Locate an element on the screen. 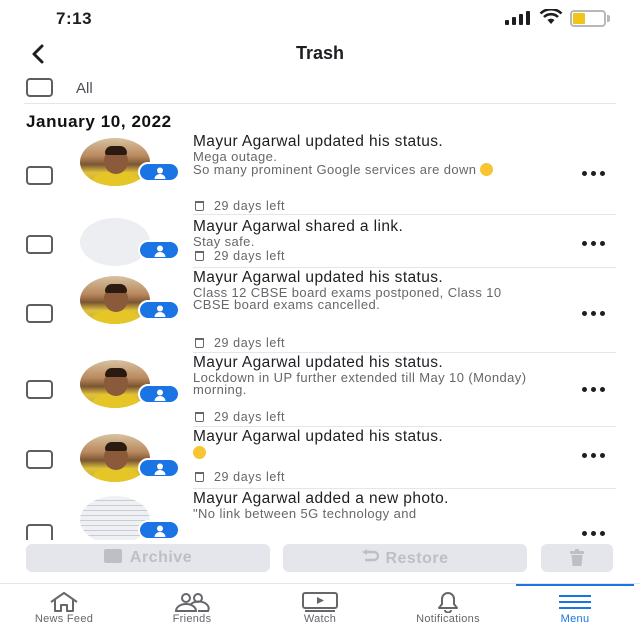 This screenshot has width=640, height=640. nav-label: Notifications is located at coordinates (448, 619).